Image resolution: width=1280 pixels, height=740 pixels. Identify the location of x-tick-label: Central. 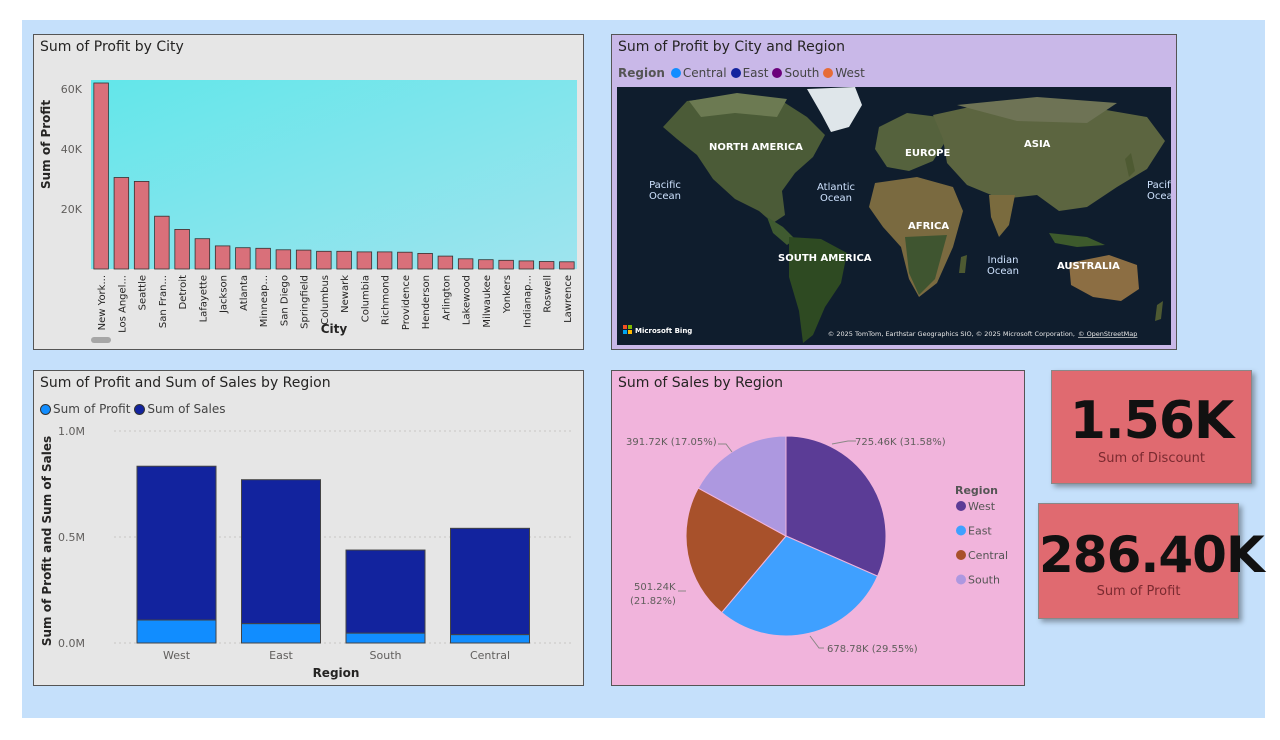
(490, 655).